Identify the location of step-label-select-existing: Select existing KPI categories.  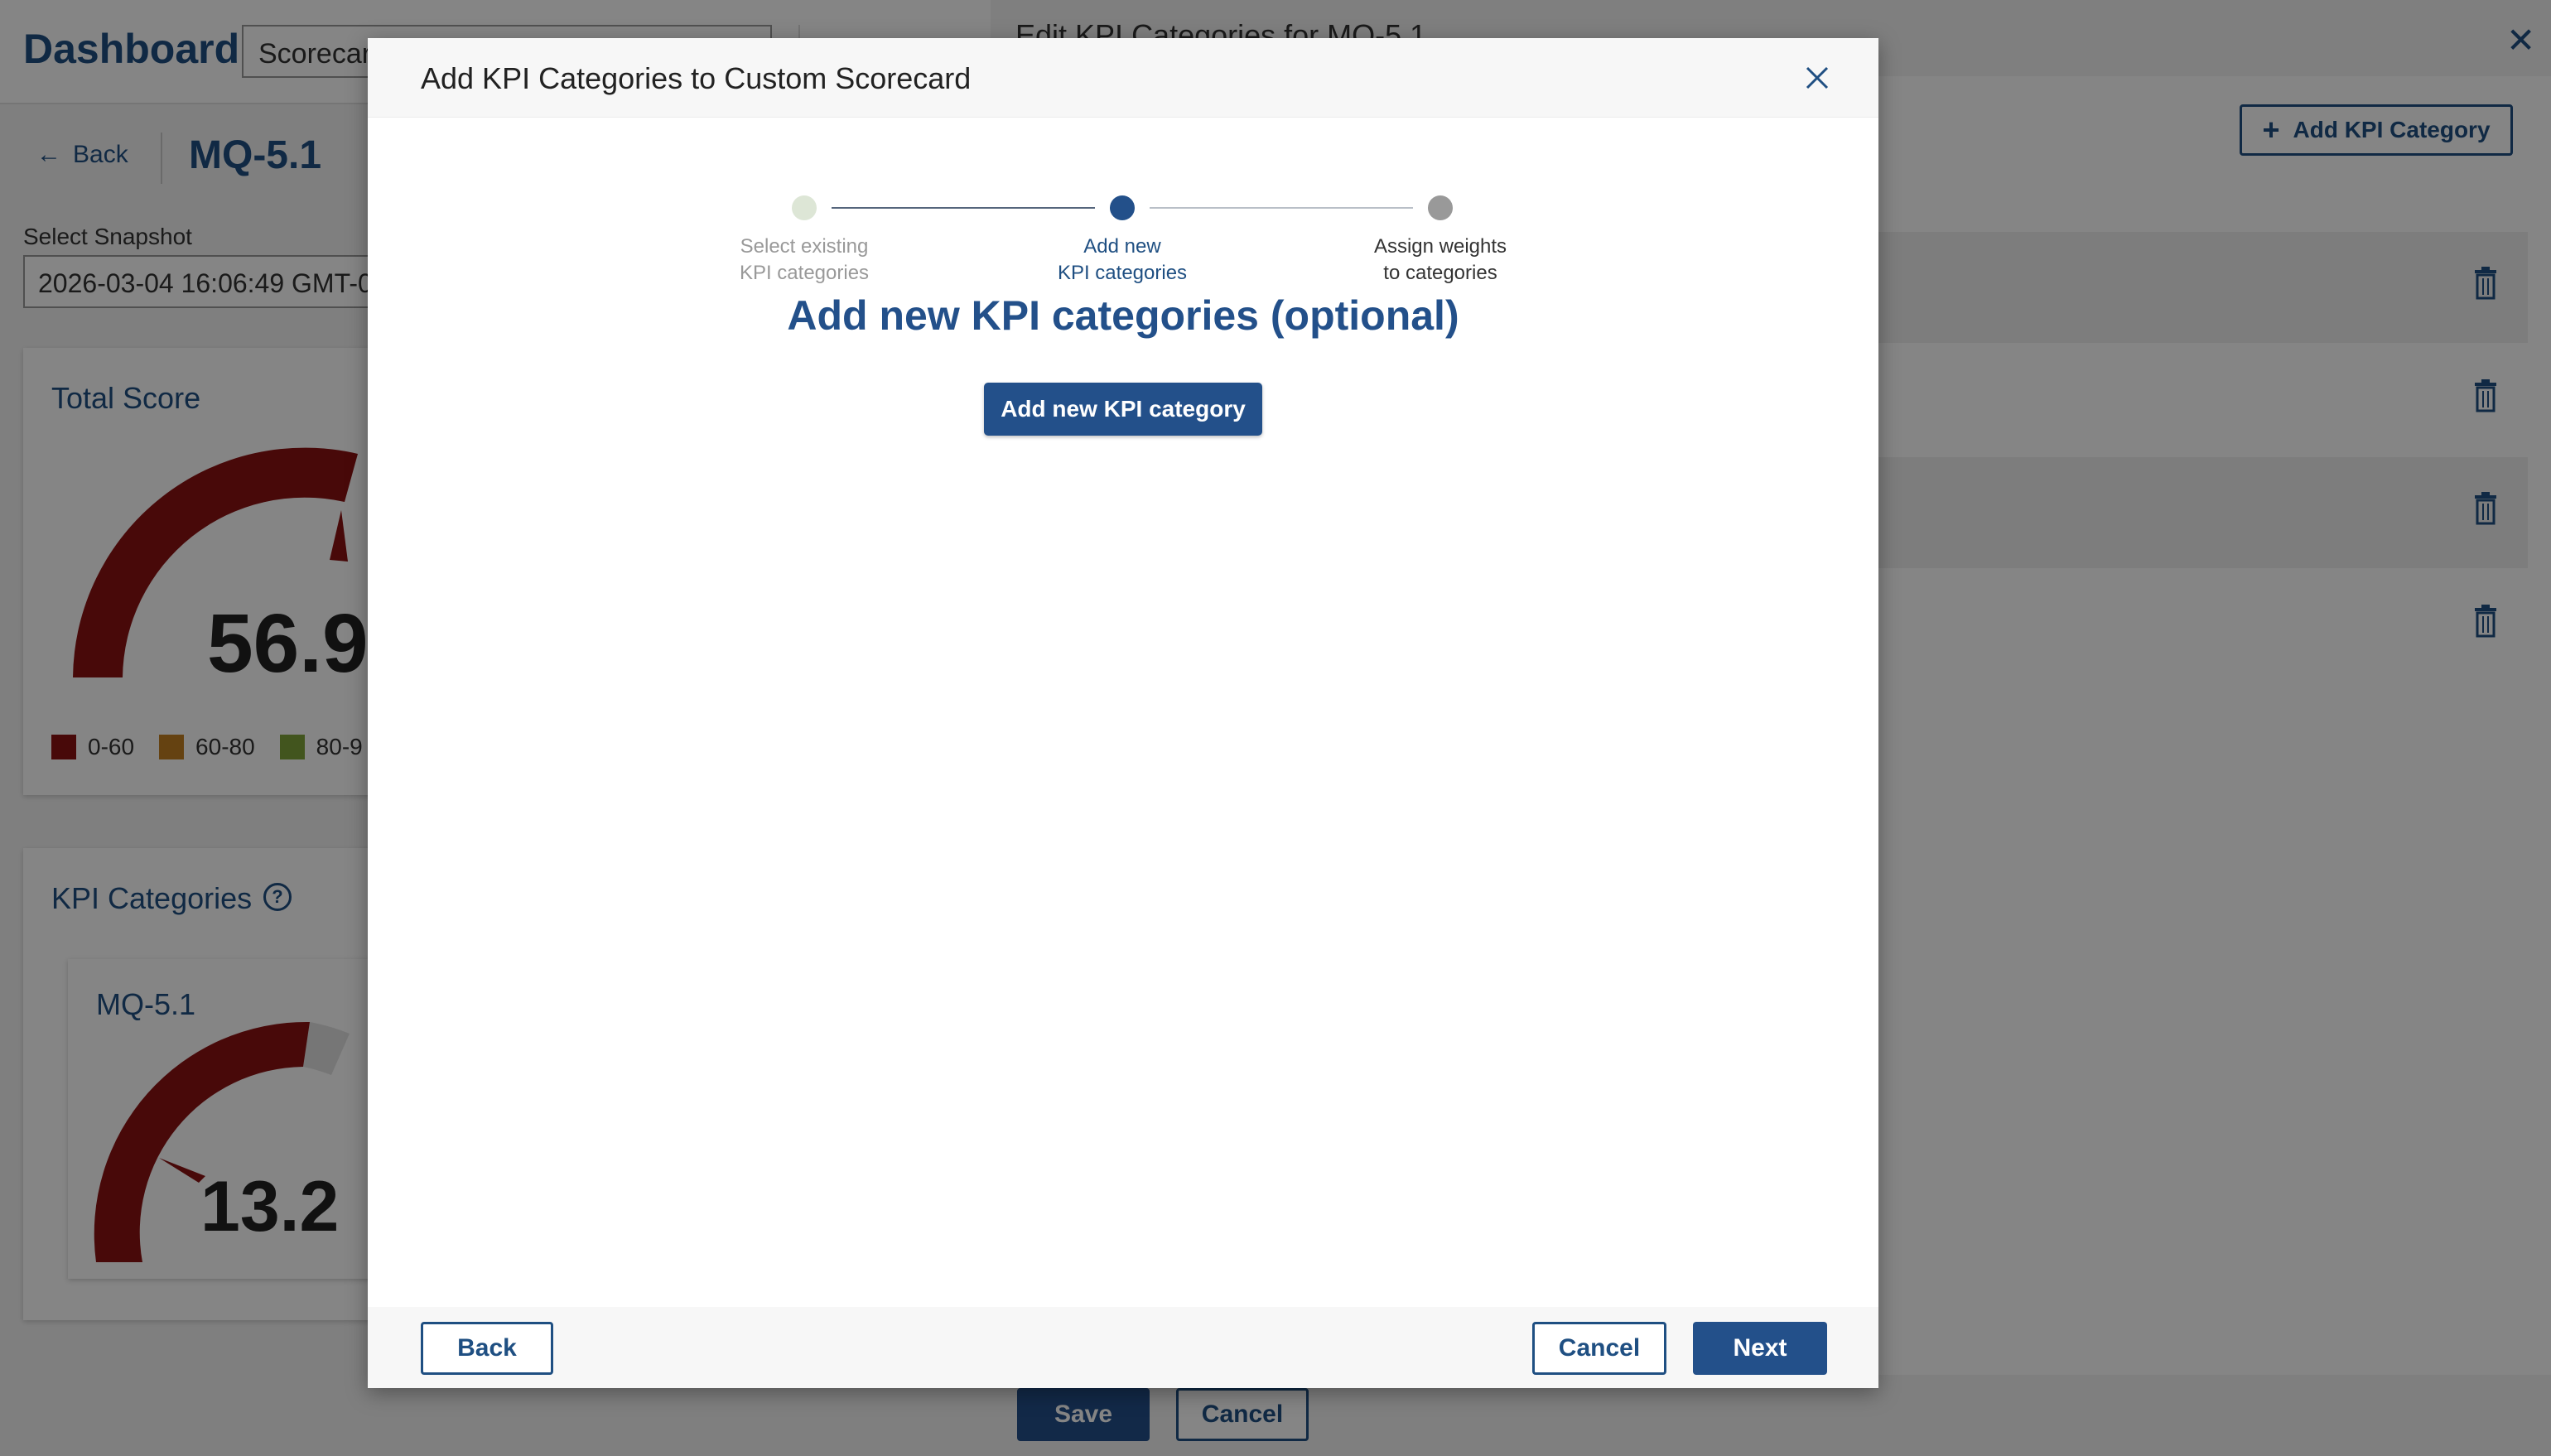
(804, 259).